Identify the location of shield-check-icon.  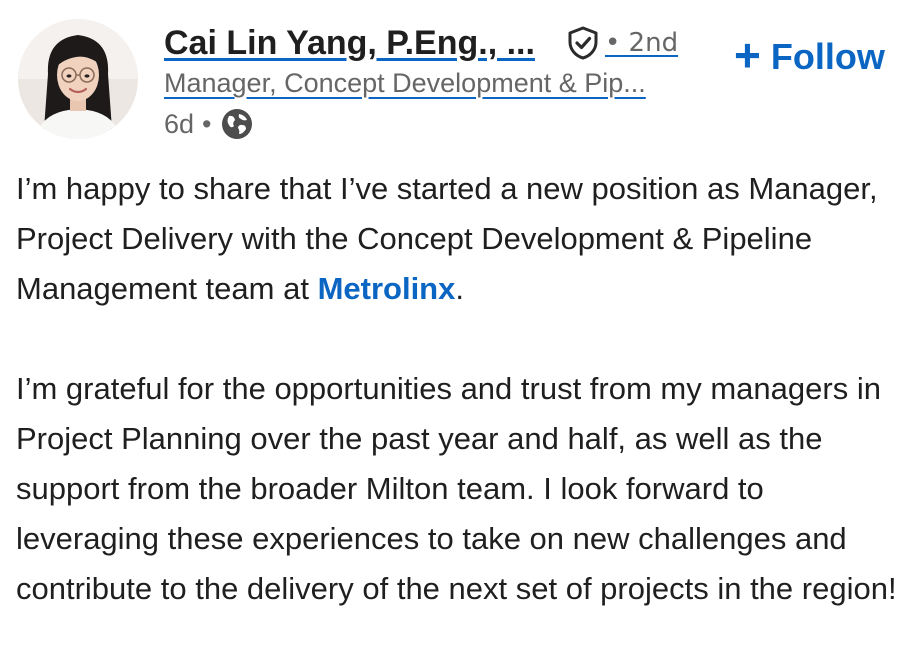
(583, 43).